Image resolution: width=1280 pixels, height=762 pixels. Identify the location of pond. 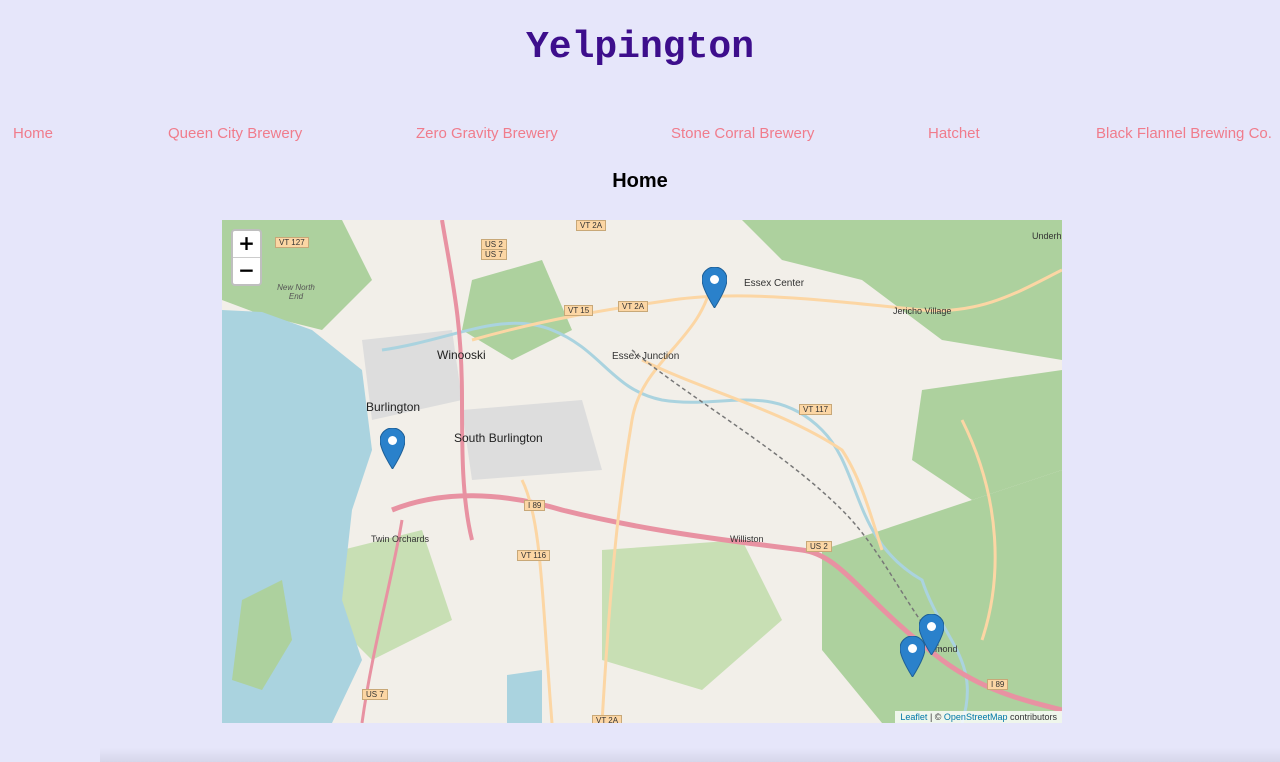
(524, 696).